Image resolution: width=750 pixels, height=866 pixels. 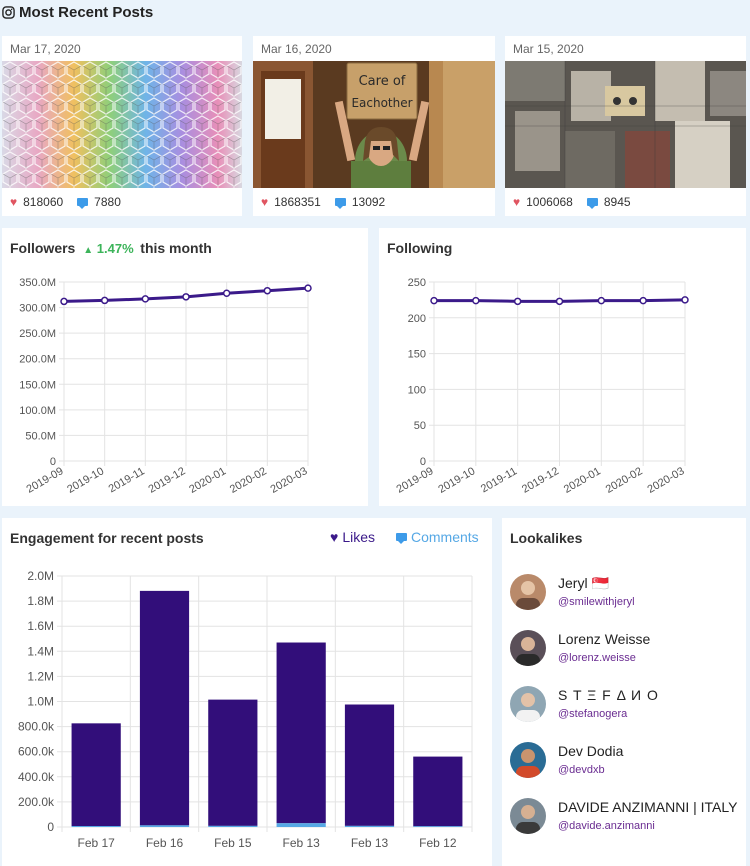 What do you see at coordinates (40, 676) in the screenshot?
I see `y-tick-label: 1.2M` at bounding box center [40, 676].